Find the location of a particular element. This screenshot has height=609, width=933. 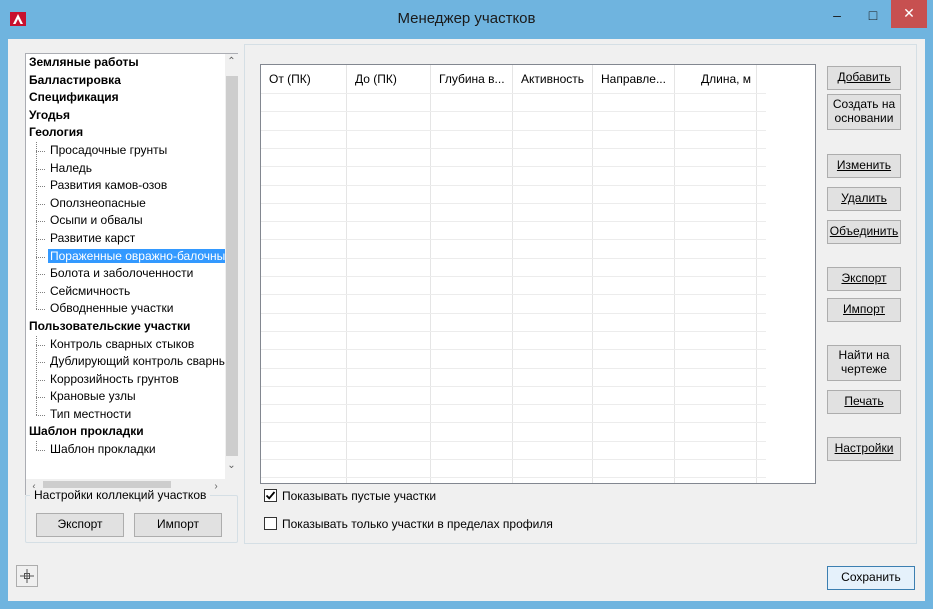

column-header: Длина, м is located at coordinates (716, 79).